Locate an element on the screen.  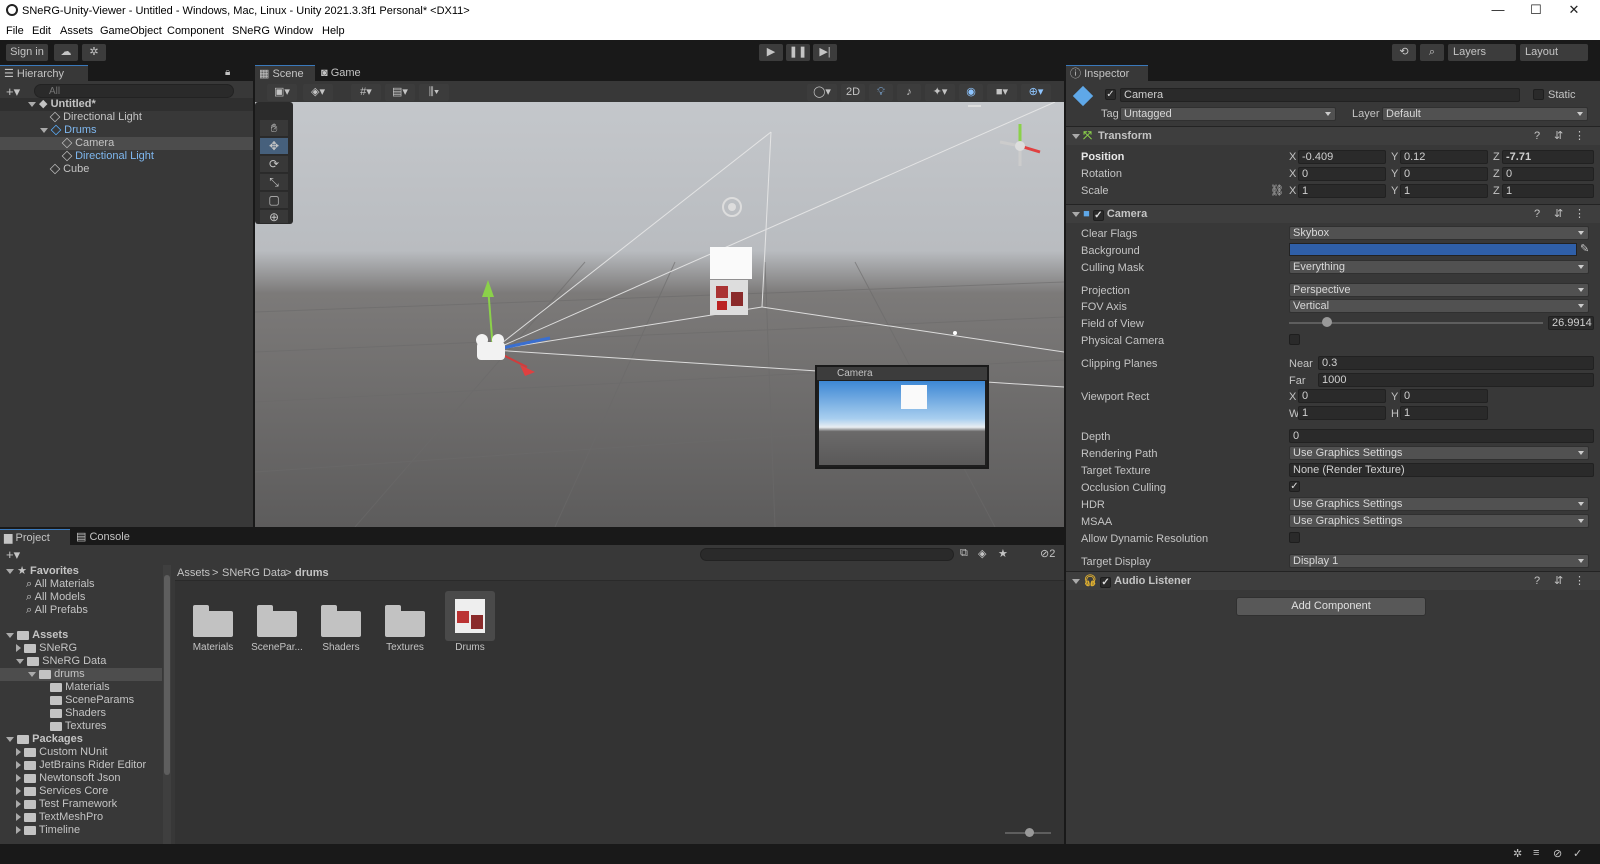
layers-dropdown: Layers is located at coordinates (1482, 52).